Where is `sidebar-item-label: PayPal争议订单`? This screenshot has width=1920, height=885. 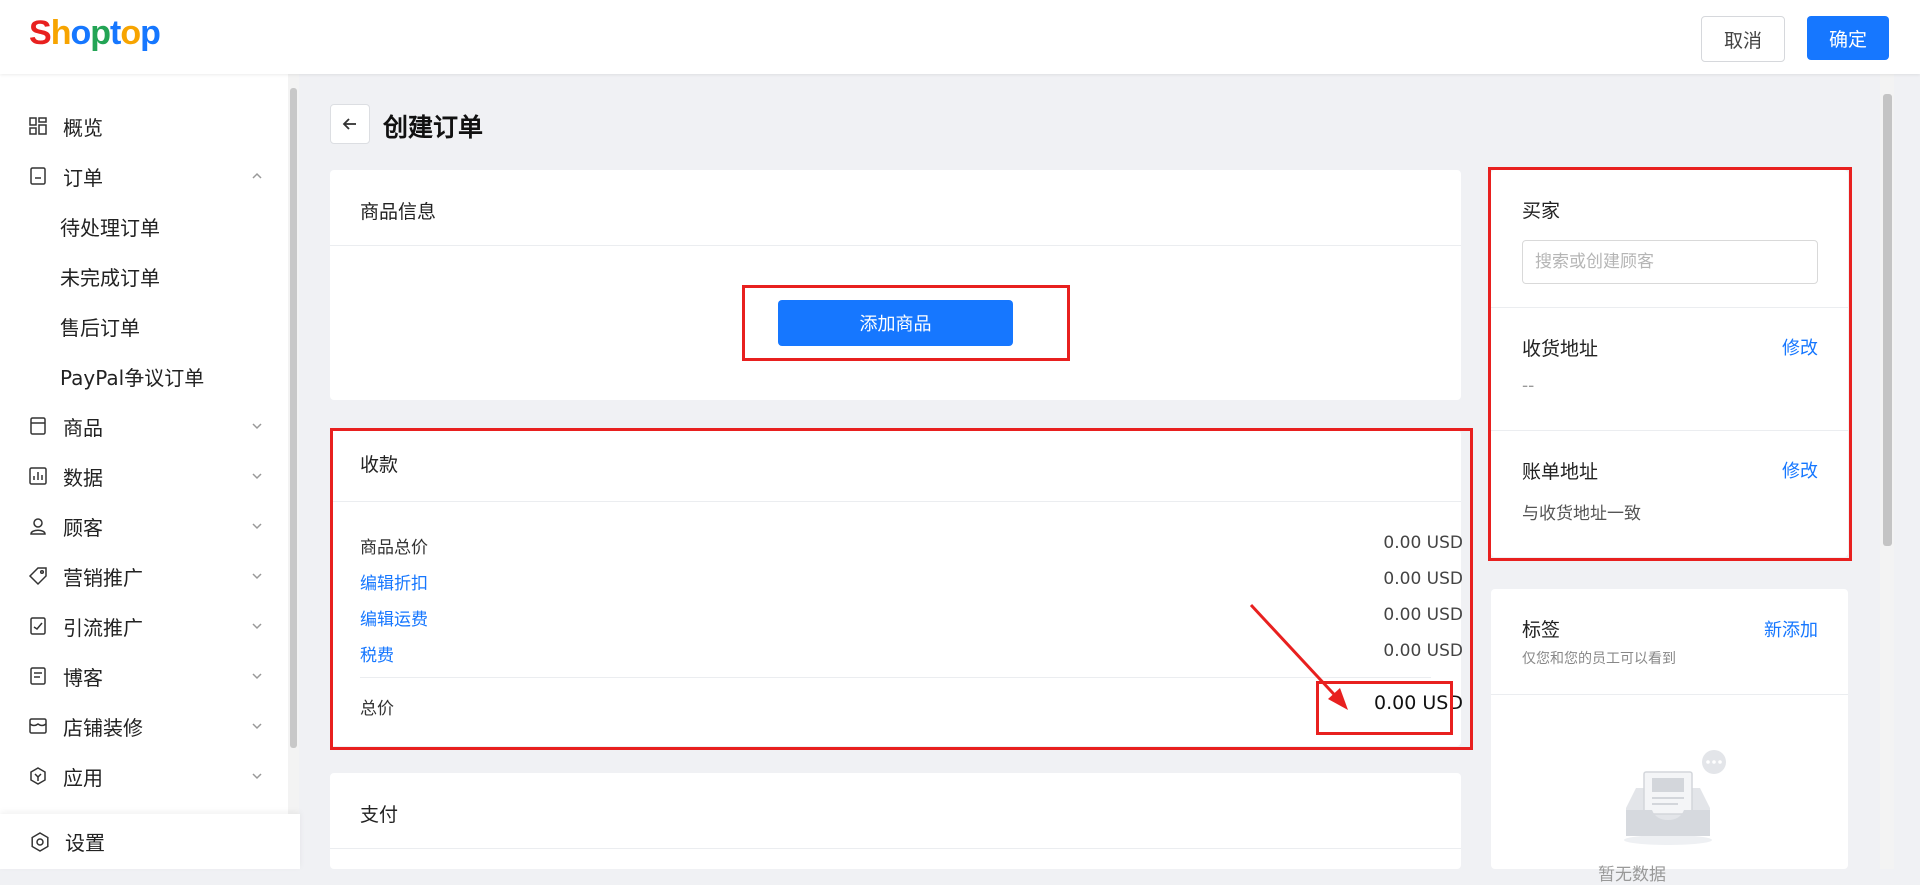
sidebar-item-label: PayPal争议订单 is located at coordinates (132, 377).